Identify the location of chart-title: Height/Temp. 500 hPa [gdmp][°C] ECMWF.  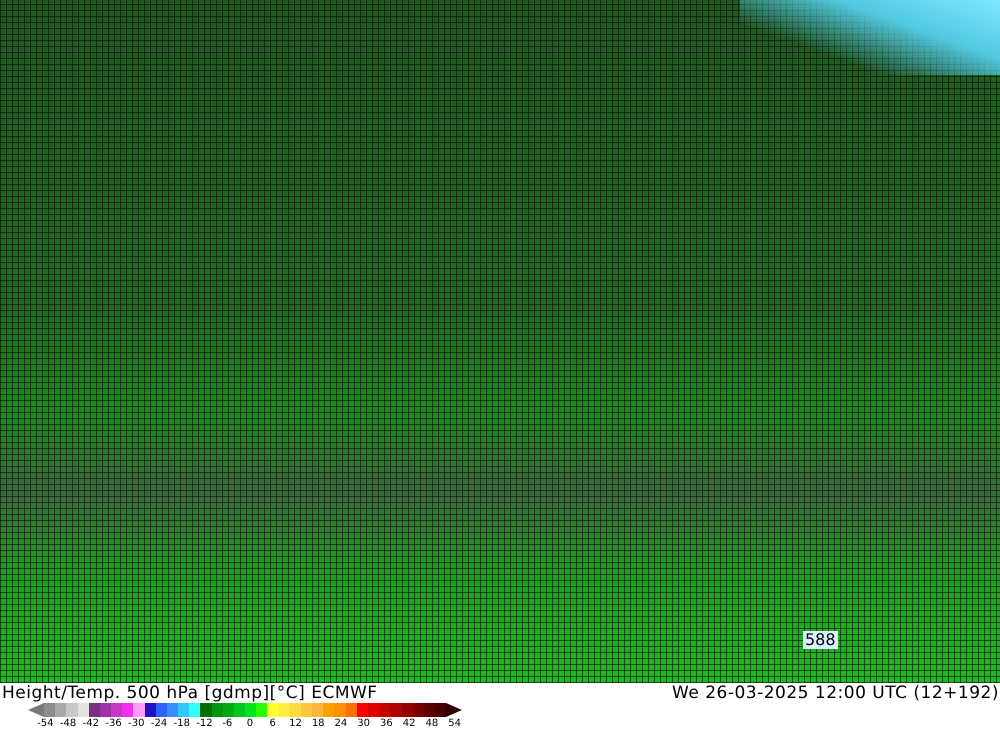
(190, 693).